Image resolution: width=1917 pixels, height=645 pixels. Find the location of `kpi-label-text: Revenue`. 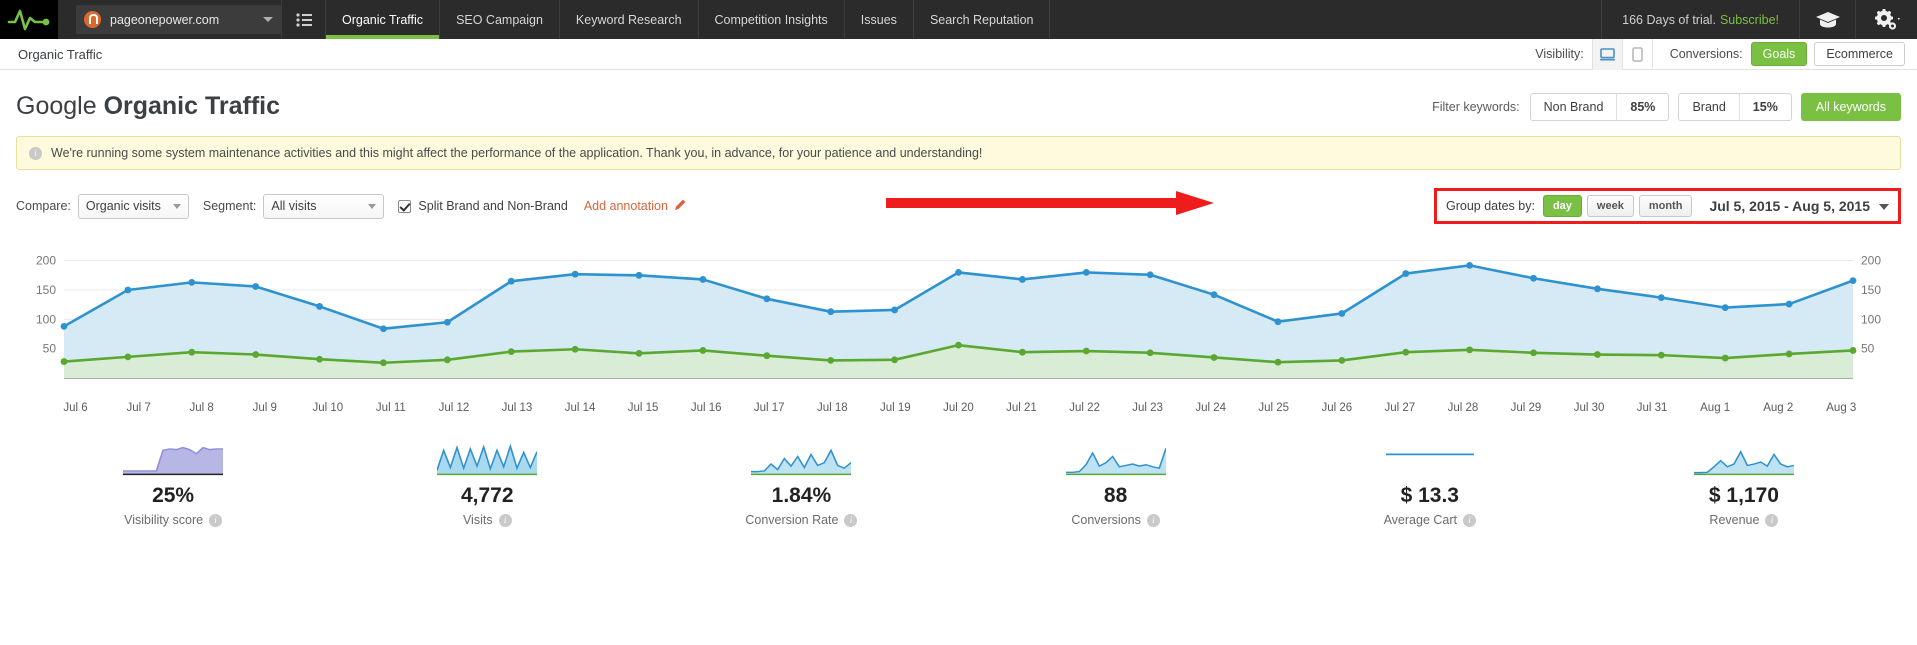

kpi-label-text: Revenue is located at coordinates (1734, 520).